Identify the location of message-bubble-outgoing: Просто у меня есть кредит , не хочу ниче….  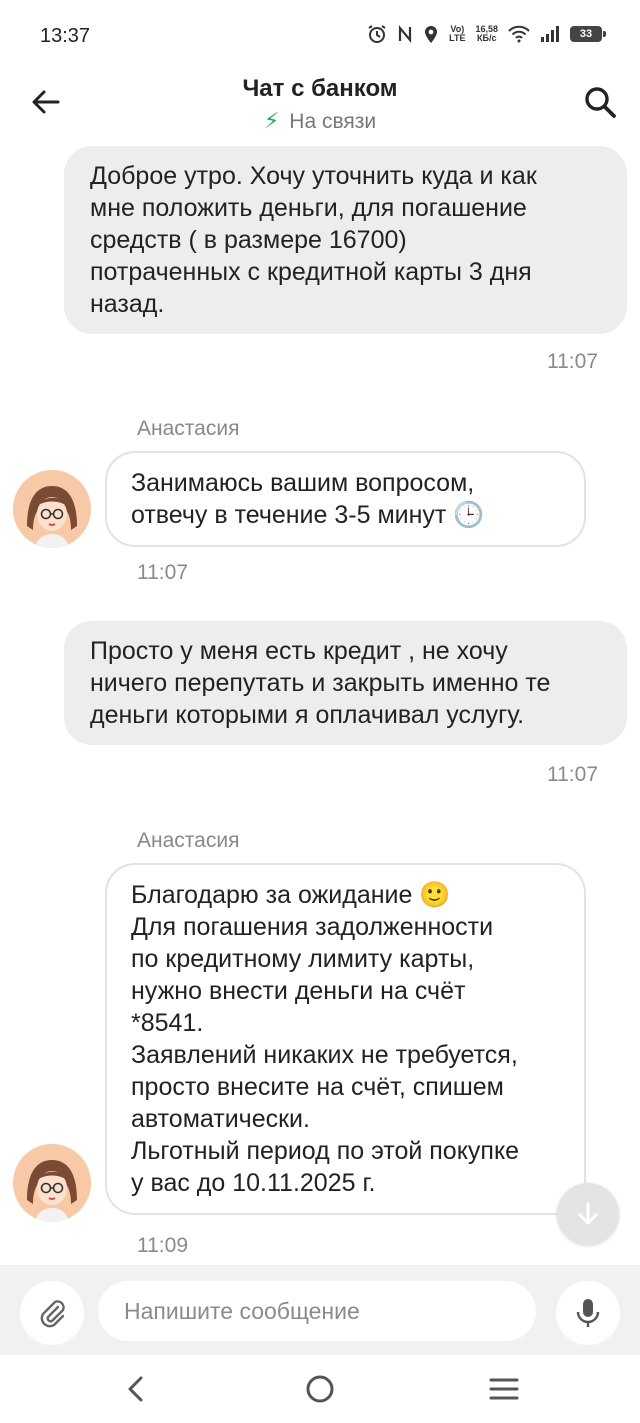
(345, 683).